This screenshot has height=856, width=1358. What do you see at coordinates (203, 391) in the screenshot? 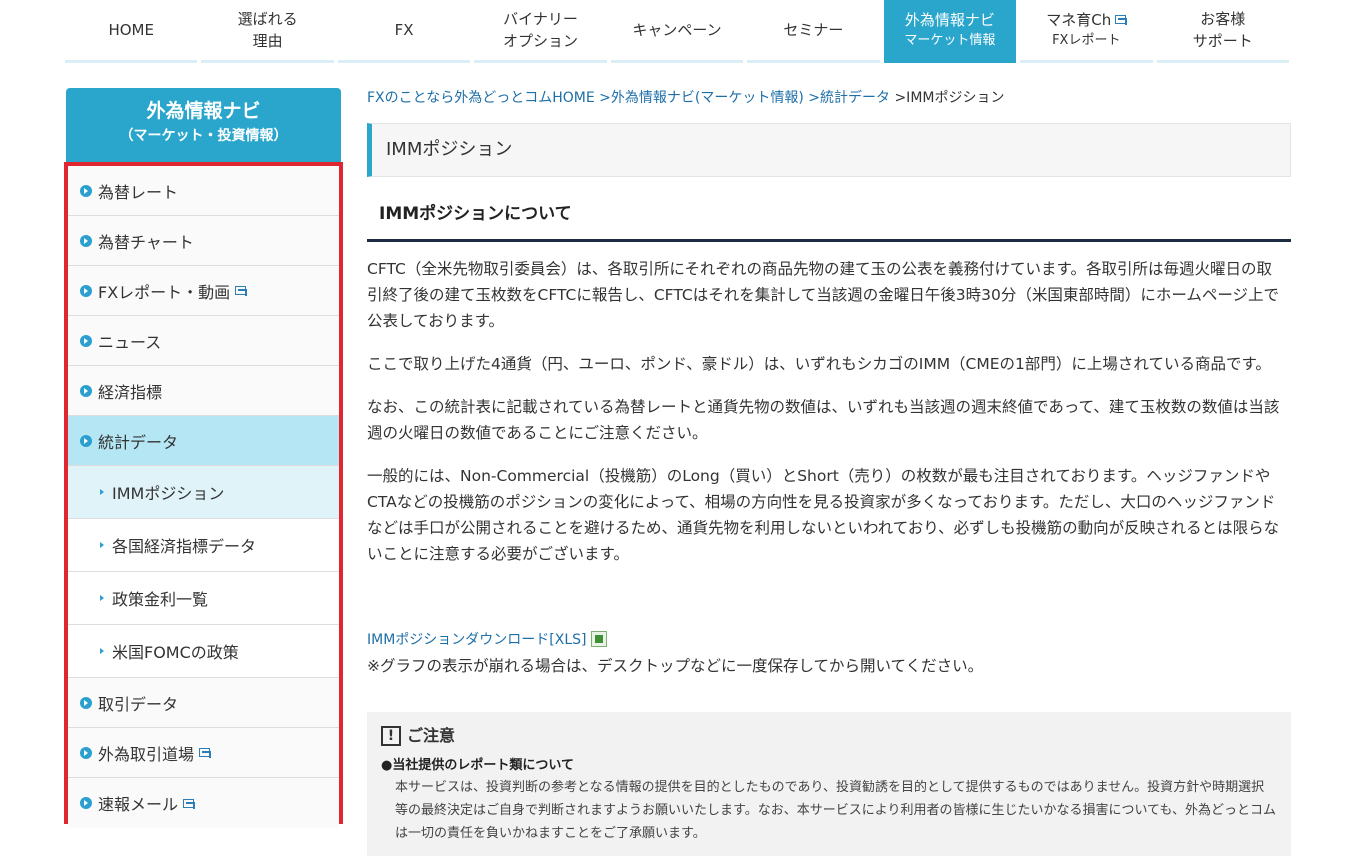
I see `sidebar-item-economic-indicators: 経済指標` at bounding box center [203, 391].